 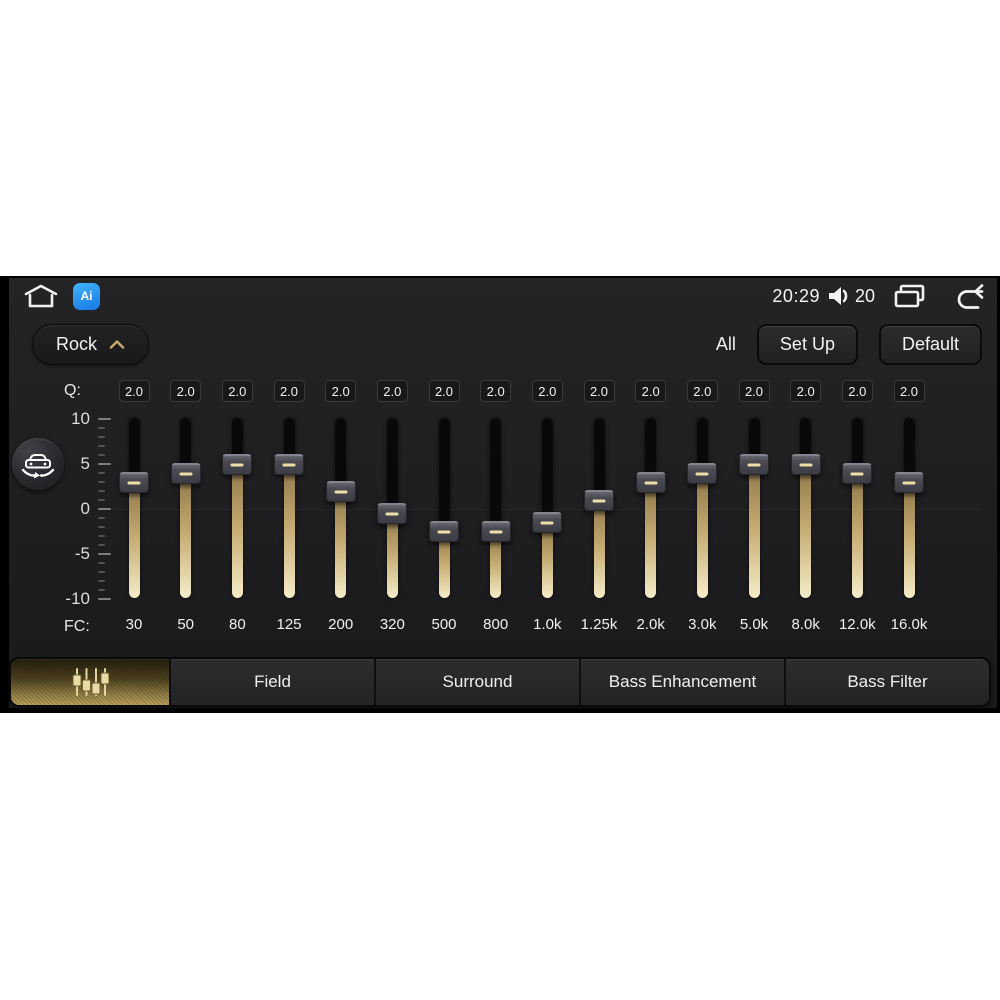 I want to click on slider-handle-1.25k, so click(x=599, y=500).